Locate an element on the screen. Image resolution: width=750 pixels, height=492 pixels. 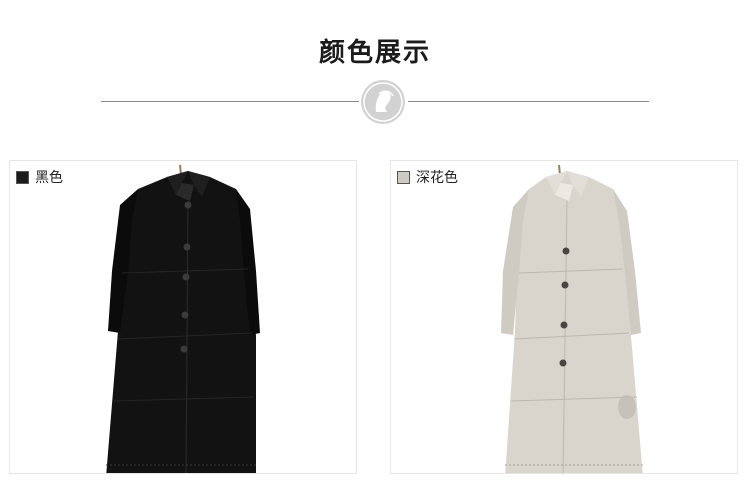
section-title: 颜色展示 is located at coordinates (374, 53).